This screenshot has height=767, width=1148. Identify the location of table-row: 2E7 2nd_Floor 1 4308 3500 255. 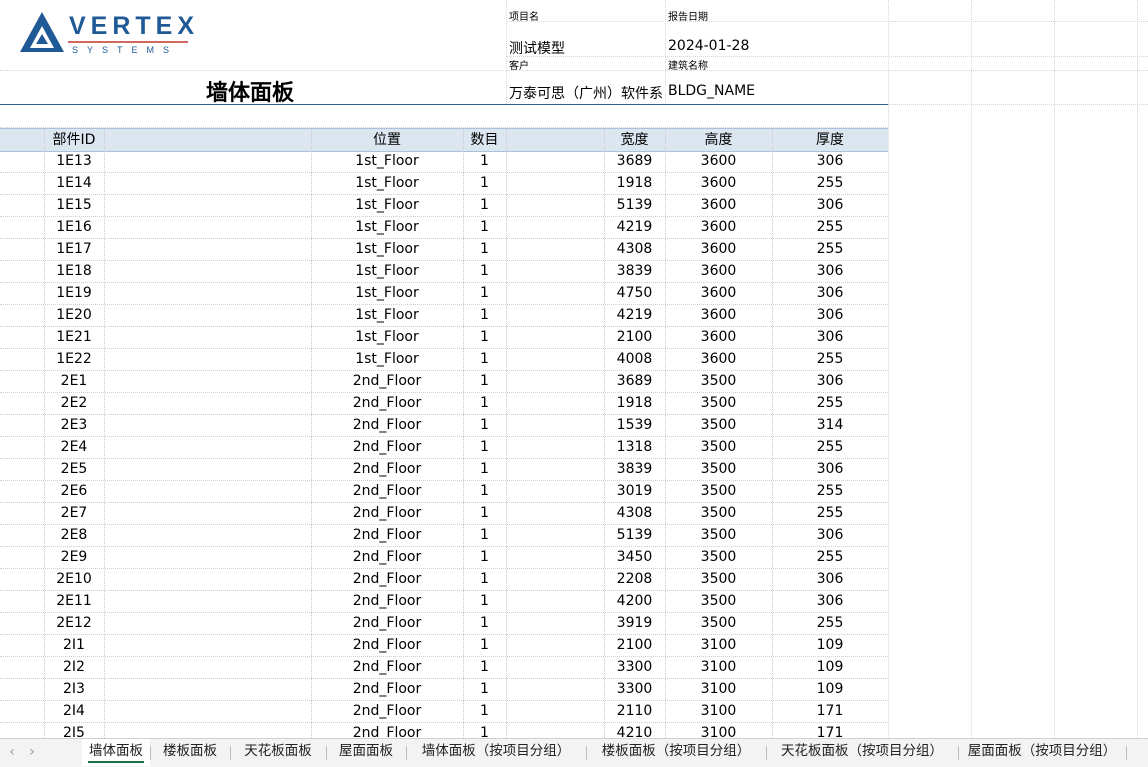
(444, 513).